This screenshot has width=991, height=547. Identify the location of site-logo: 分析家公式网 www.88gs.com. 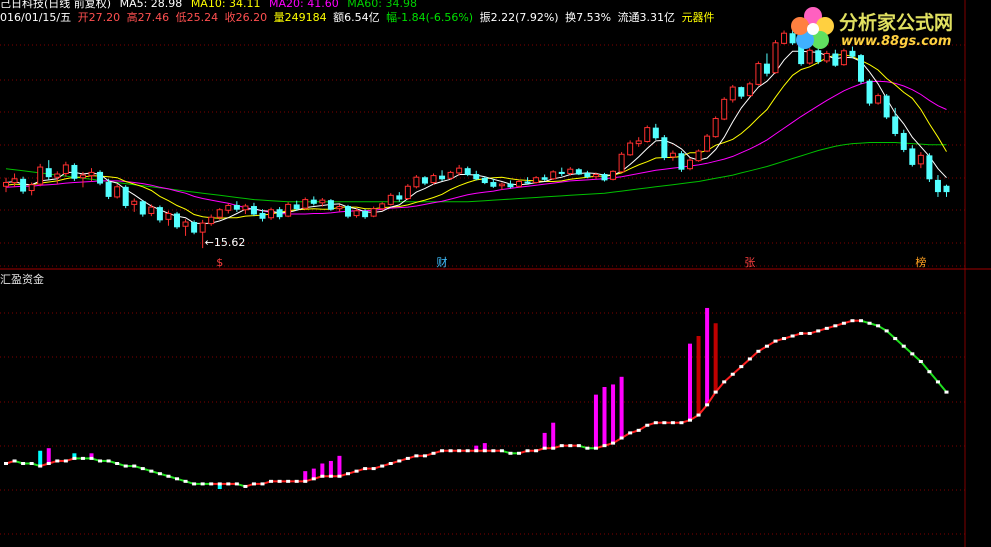
(887, 30).